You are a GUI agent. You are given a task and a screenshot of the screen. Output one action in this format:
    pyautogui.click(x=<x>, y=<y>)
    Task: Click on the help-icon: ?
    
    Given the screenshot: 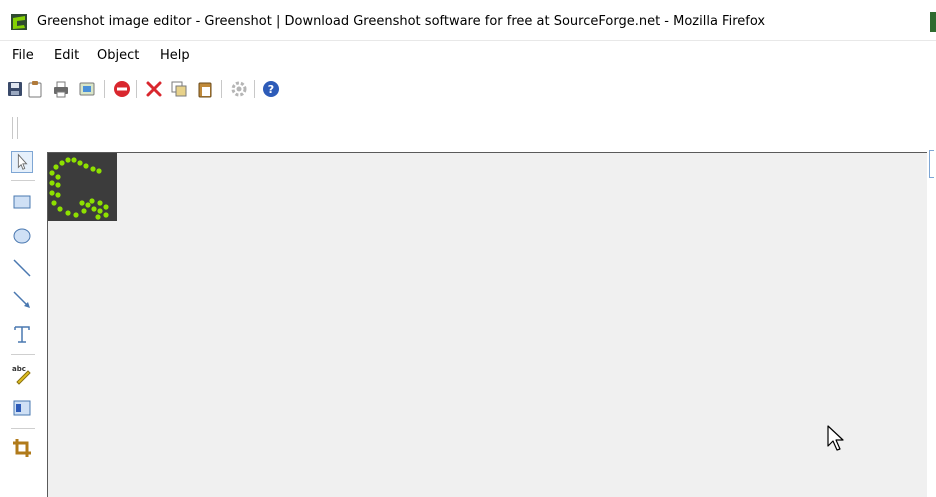 What is the action you would take?
    pyautogui.click(x=271, y=89)
    